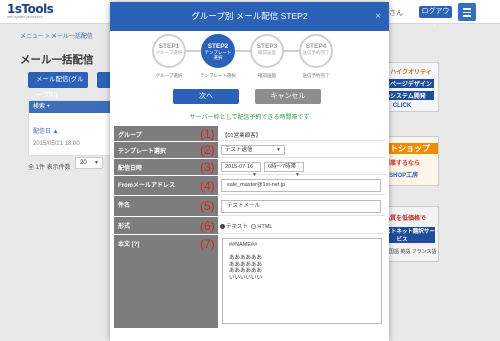 The width and height of the screenshot is (500, 341). I want to click on radio-html, so click(254, 227).